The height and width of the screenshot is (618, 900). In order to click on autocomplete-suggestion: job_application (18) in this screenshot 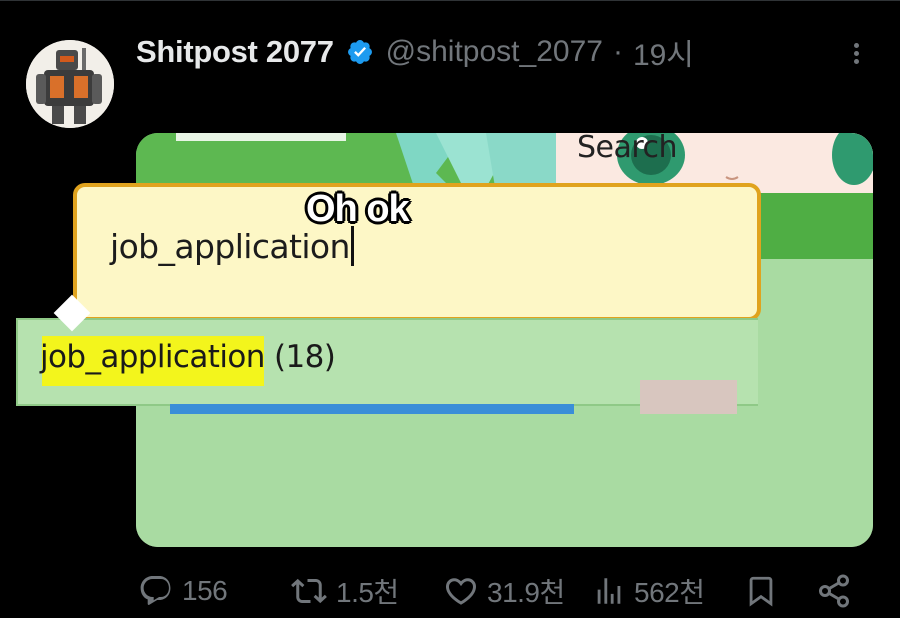, I will do `click(188, 357)`.